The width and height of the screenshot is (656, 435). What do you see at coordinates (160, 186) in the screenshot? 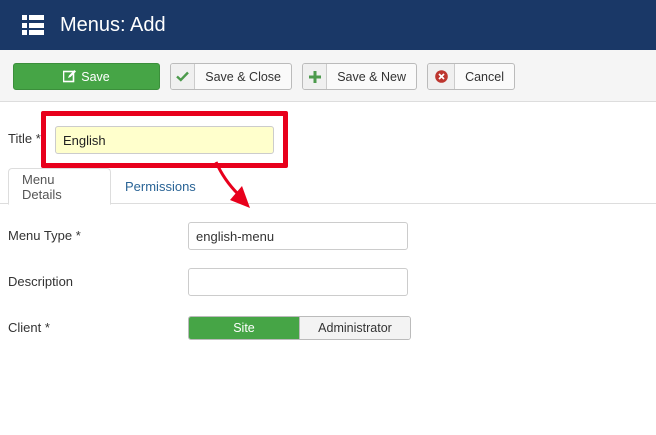
I see `tab-permissions: Permissions` at bounding box center [160, 186].